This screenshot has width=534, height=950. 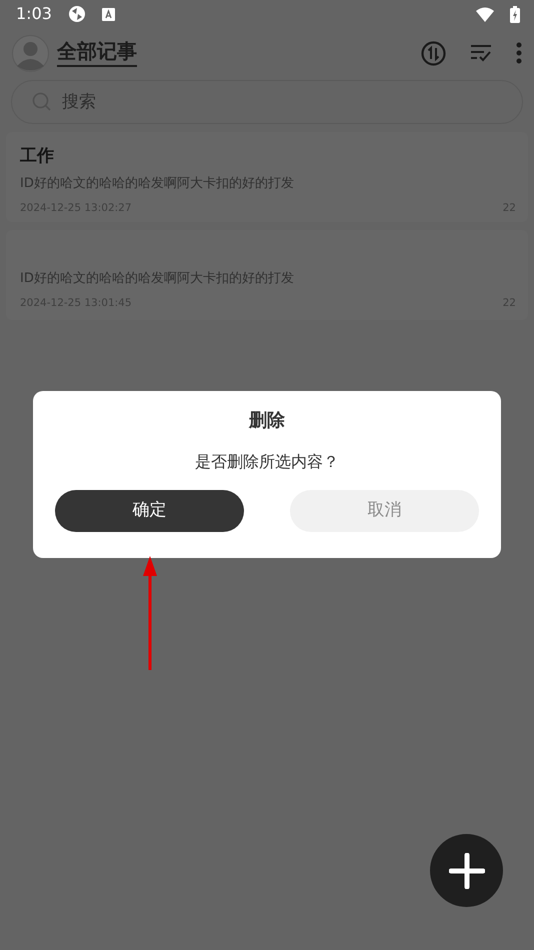 What do you see at coordinates (519, 53) in the screenshot?
I see `more-icon` at bounding box center [519, 53].